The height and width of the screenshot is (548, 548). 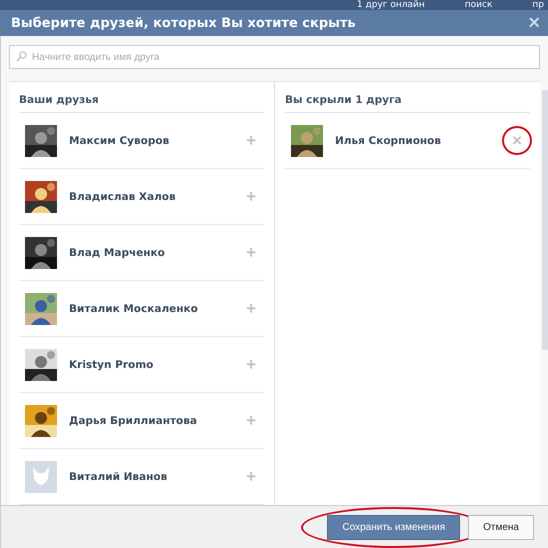 I want to click on dialog-title: Выберите друзей, которых Вы хотите скрыть, so click(x=183, y=23).